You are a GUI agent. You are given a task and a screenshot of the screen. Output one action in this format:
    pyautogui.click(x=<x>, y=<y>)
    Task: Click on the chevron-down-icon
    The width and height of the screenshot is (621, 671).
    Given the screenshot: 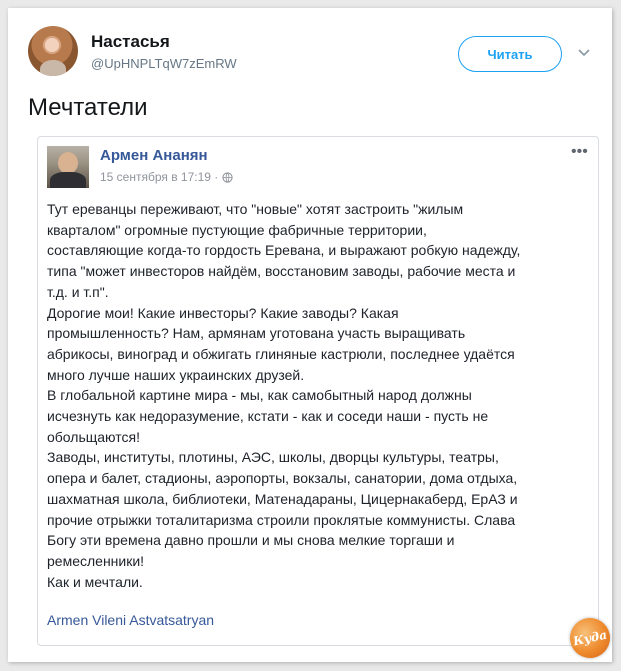 What is the action you would take?
    pyautogui.click(x=584, y=52)
    